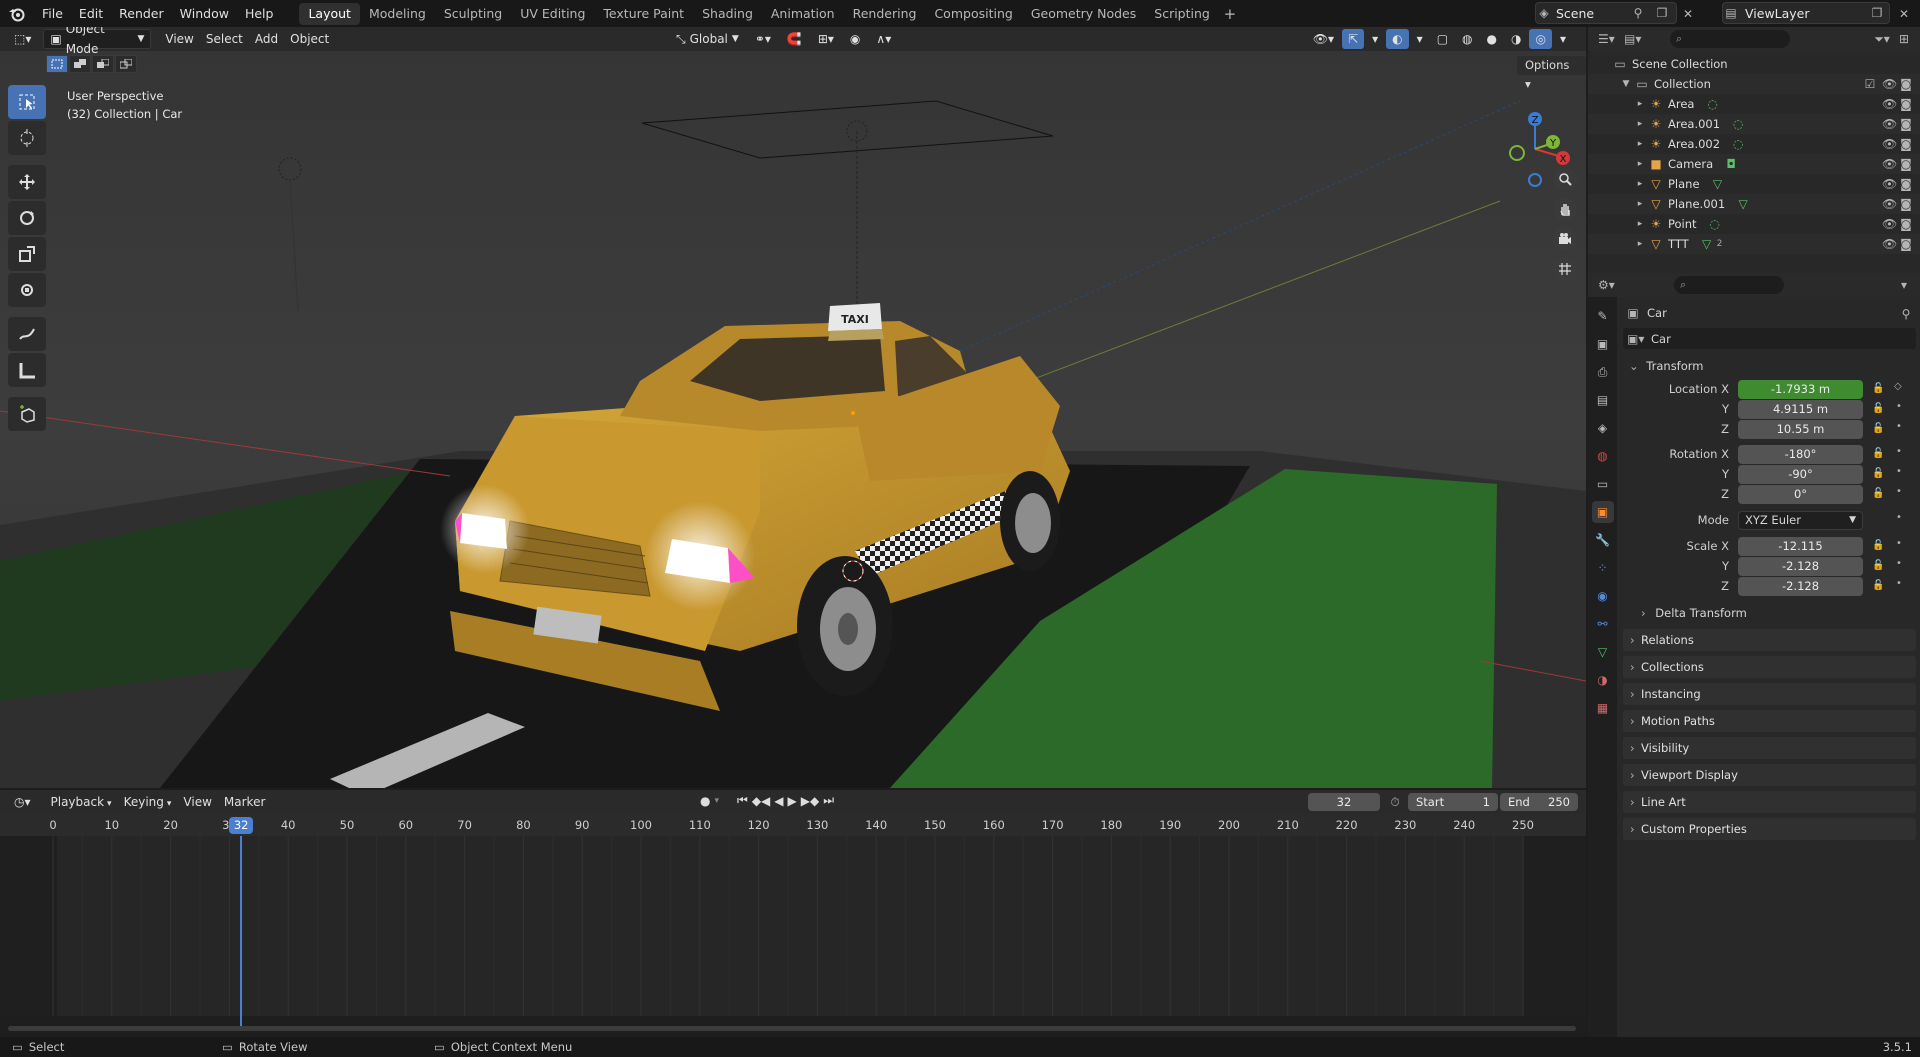  Describe the element at coordinates (1565, 209) in the screenshot. I see `pan-hand-icon` at that location.